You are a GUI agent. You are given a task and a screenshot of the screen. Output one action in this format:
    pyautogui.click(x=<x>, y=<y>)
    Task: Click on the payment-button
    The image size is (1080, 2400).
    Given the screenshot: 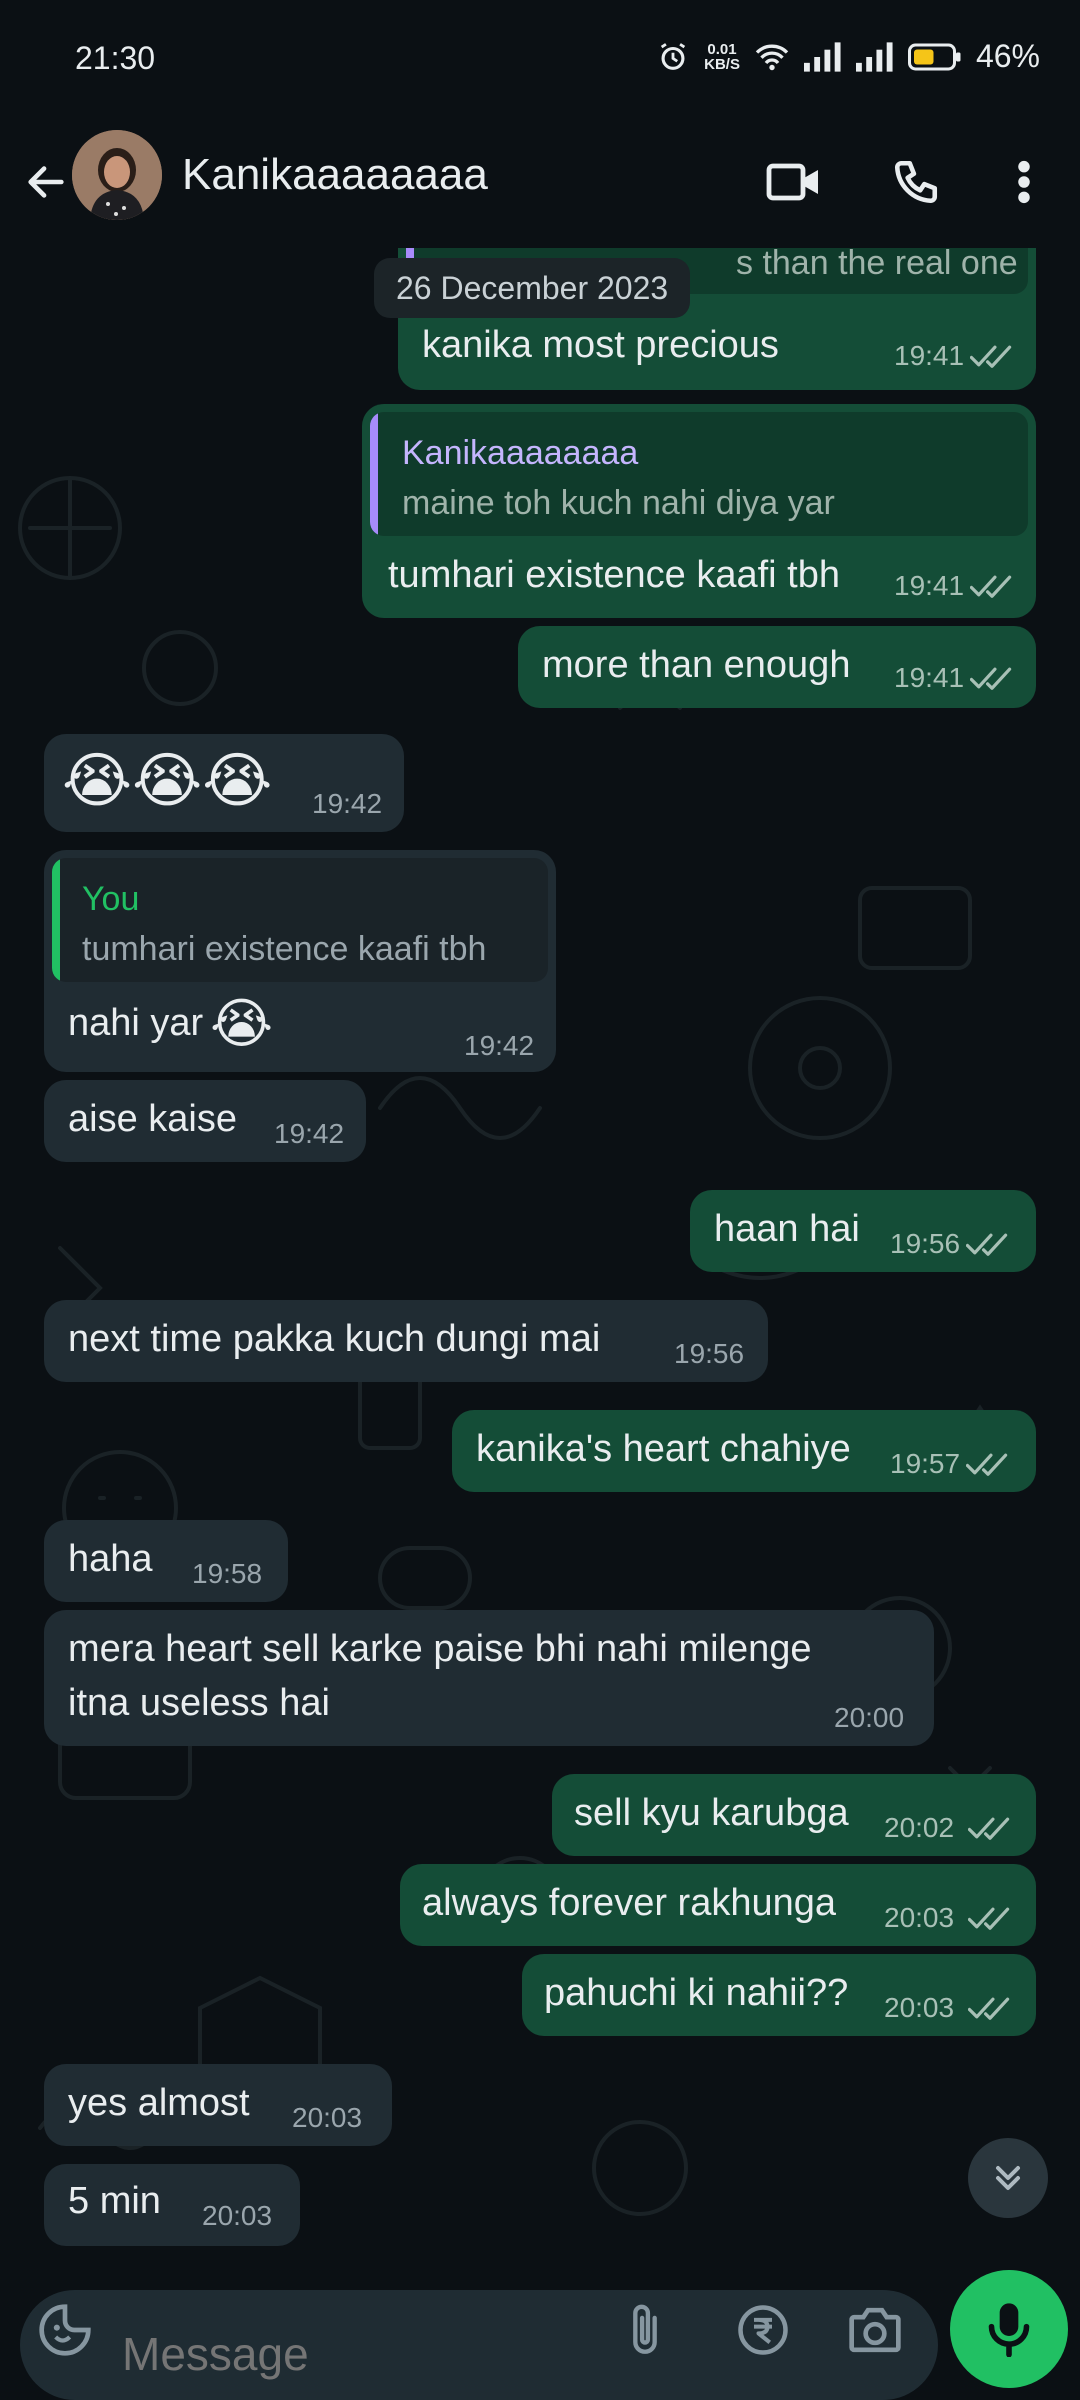 What is the action you would take?
    pyautogui.click(x=763, y=2330)
    